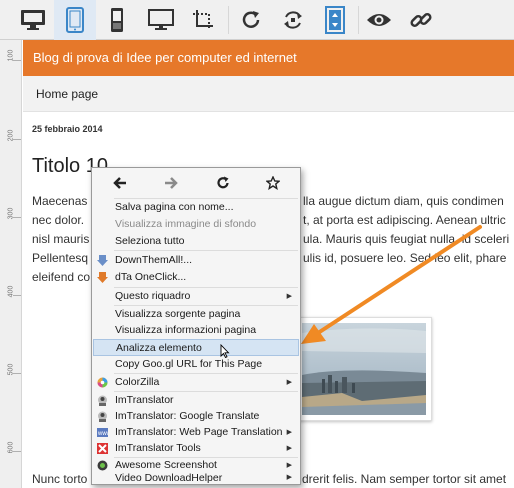 The image size is (514, 488). Describe the element at coordinates (196, 241) in the screenshot. I see `menu-item-select-all: Seleziona tutto` at that location.